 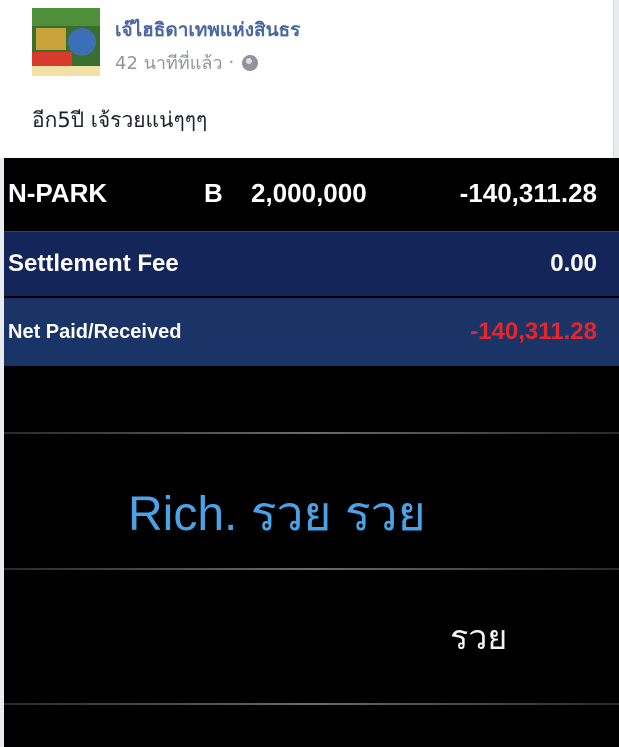 I want to click on net-paid-value: -140,311.28, so click(x=533, y=331).